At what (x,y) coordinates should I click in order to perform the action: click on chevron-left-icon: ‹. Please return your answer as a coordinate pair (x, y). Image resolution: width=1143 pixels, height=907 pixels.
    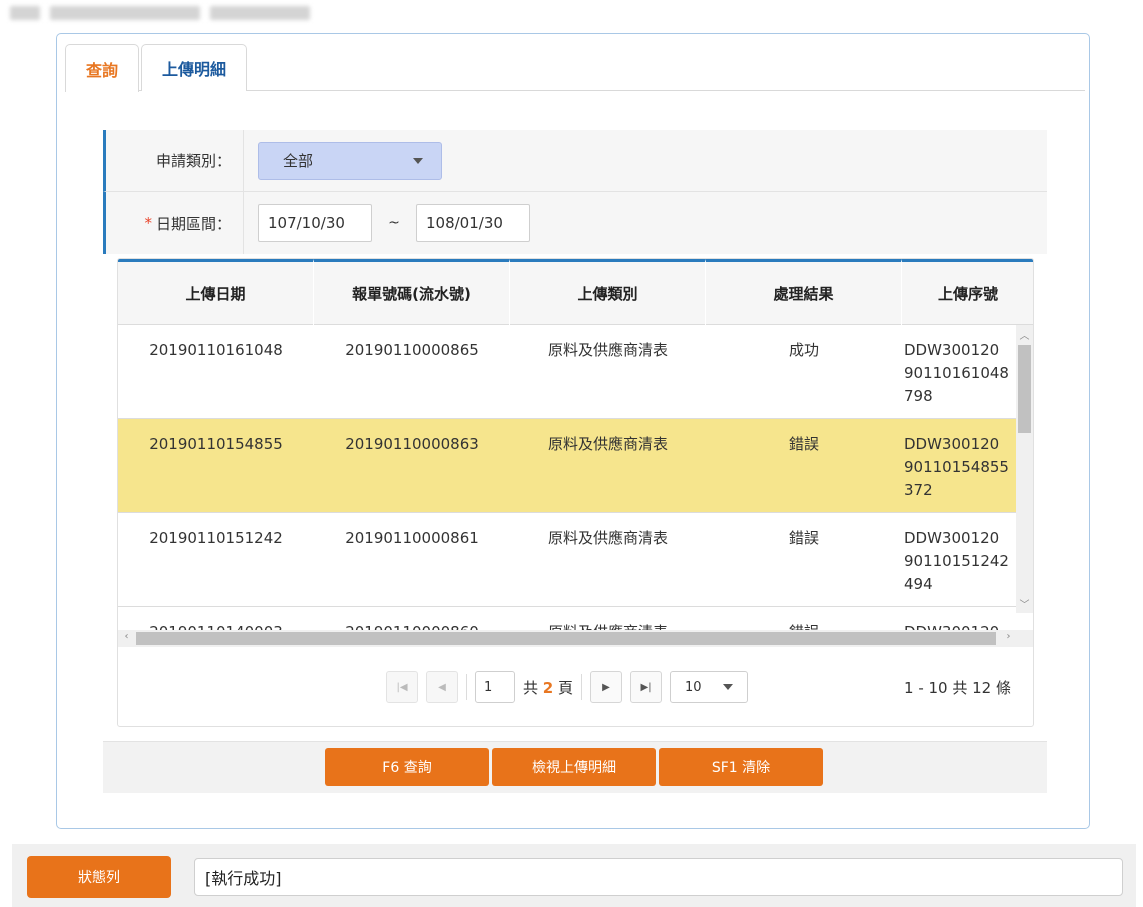
    Looking at the image, I should click on (126, 636).